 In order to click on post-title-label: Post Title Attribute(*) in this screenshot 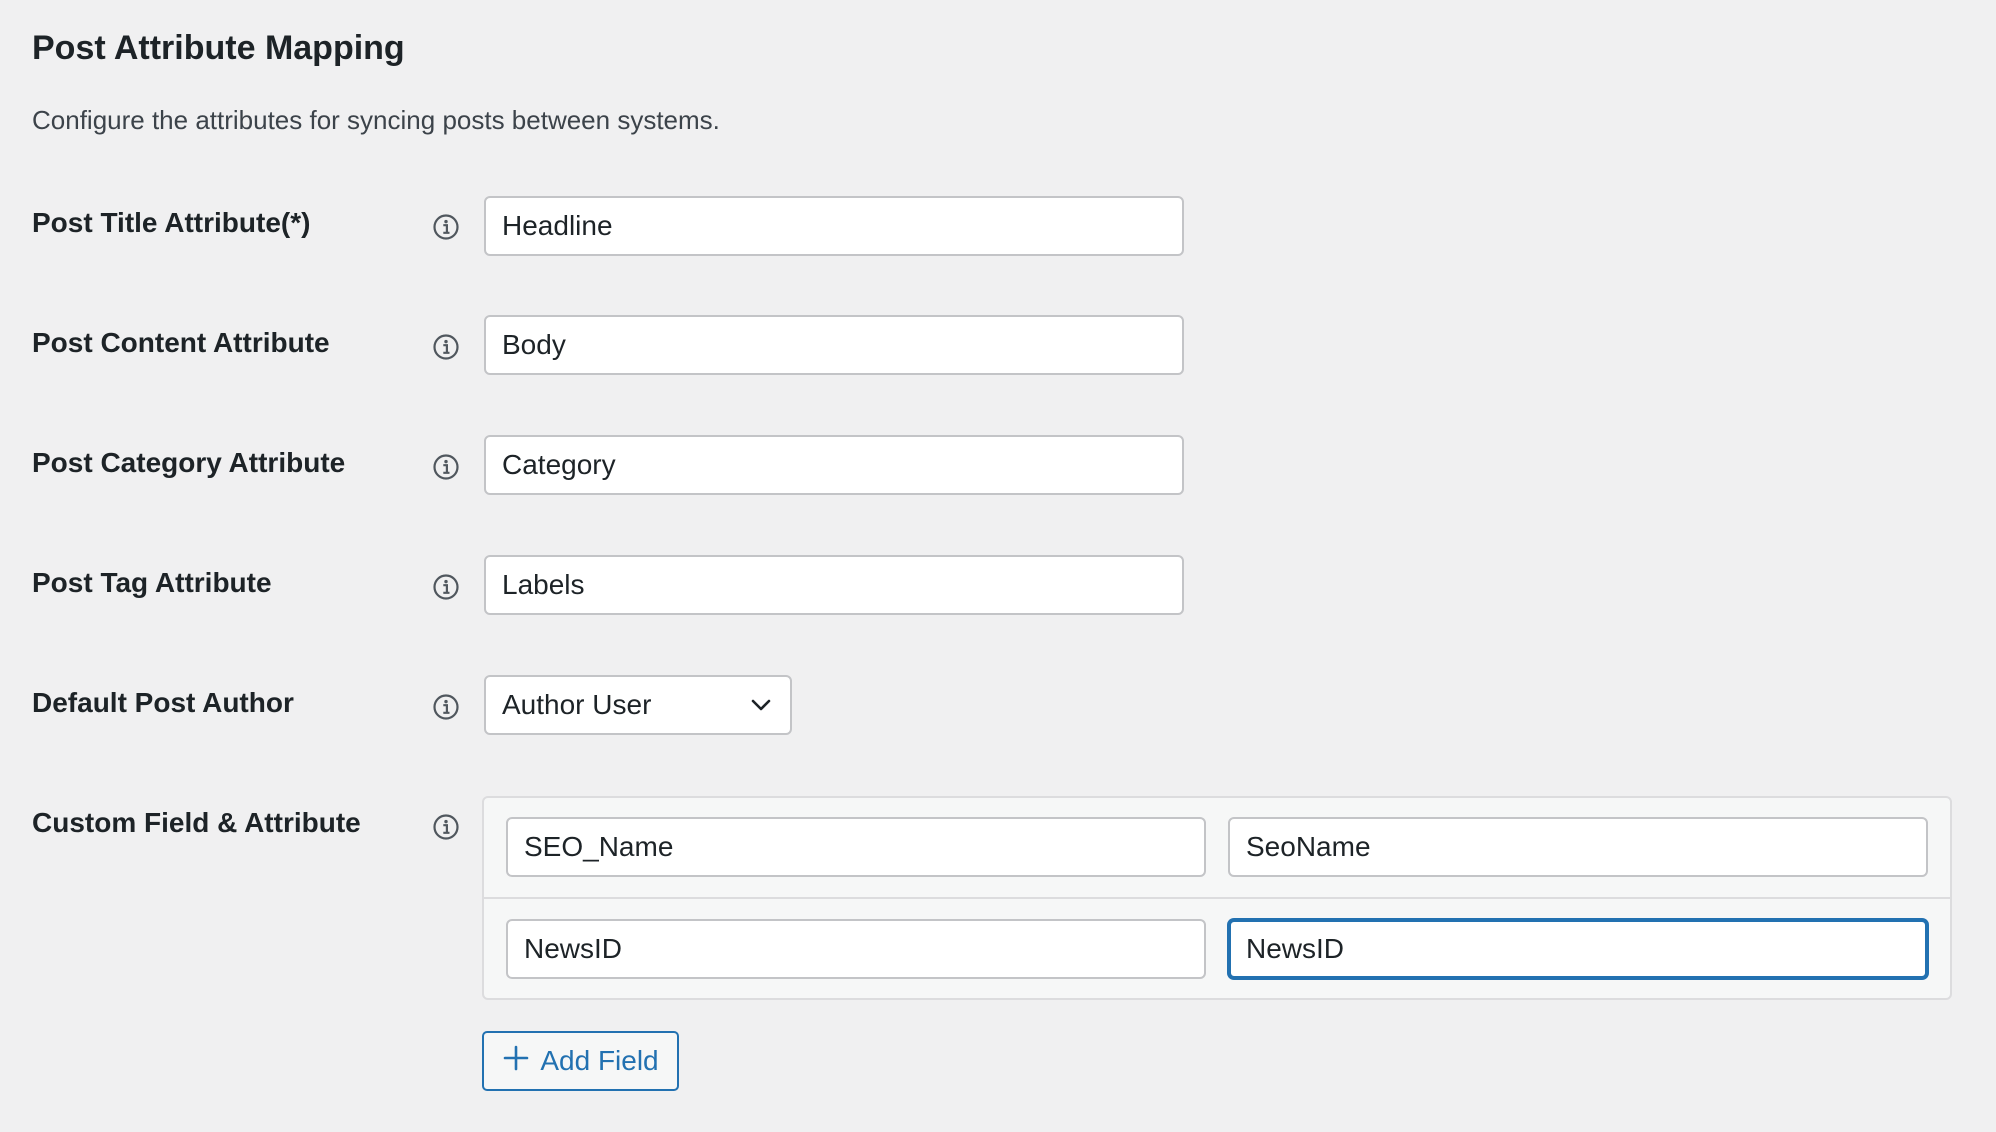, I will do `click(171, 222)`.